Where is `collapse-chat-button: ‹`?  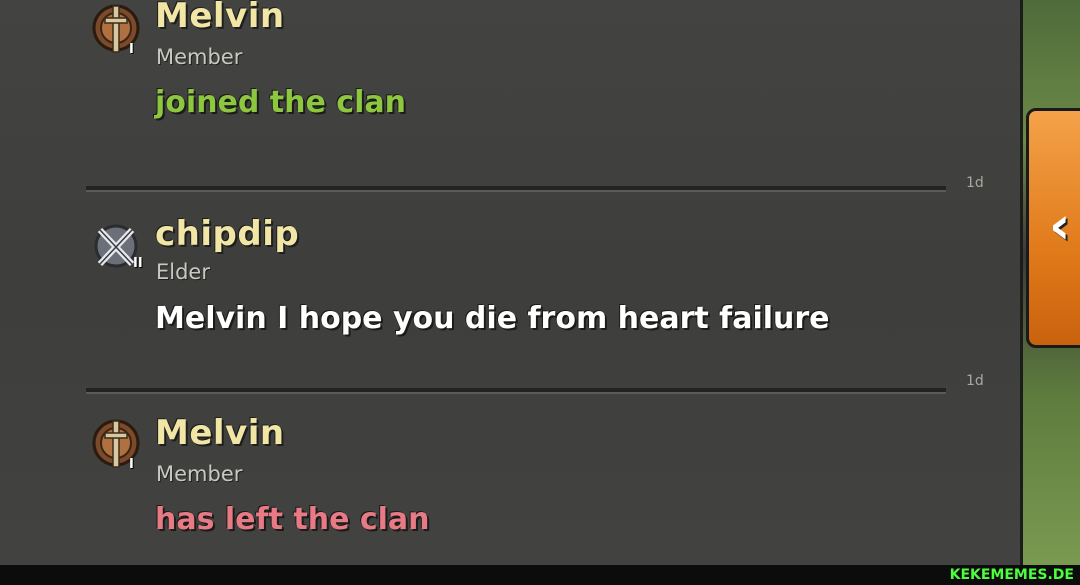
collapse-chat-button: ‹ is located at coordinates (1053, 228).